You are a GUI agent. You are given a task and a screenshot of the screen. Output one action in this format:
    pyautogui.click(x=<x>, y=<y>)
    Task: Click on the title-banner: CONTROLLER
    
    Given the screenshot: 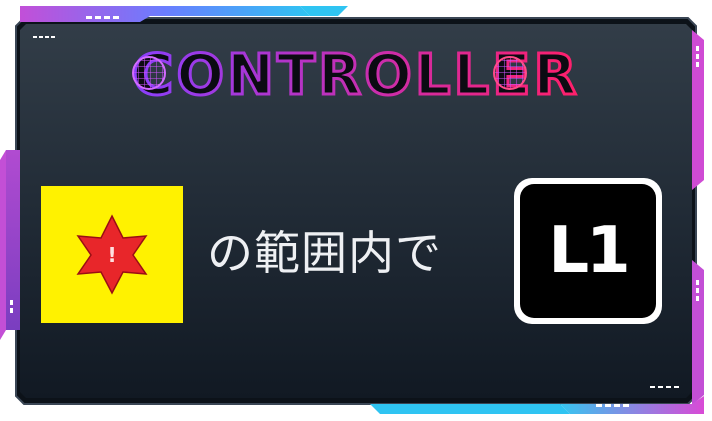 What is the action you would take?
    pyautogui.click(x=356, y=74)
    